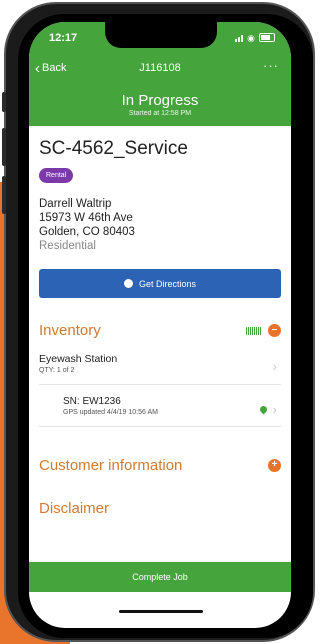 The image size is (321, 644). I want to click on job-started-time: Started at 12:58 PM, so click(160, 113).